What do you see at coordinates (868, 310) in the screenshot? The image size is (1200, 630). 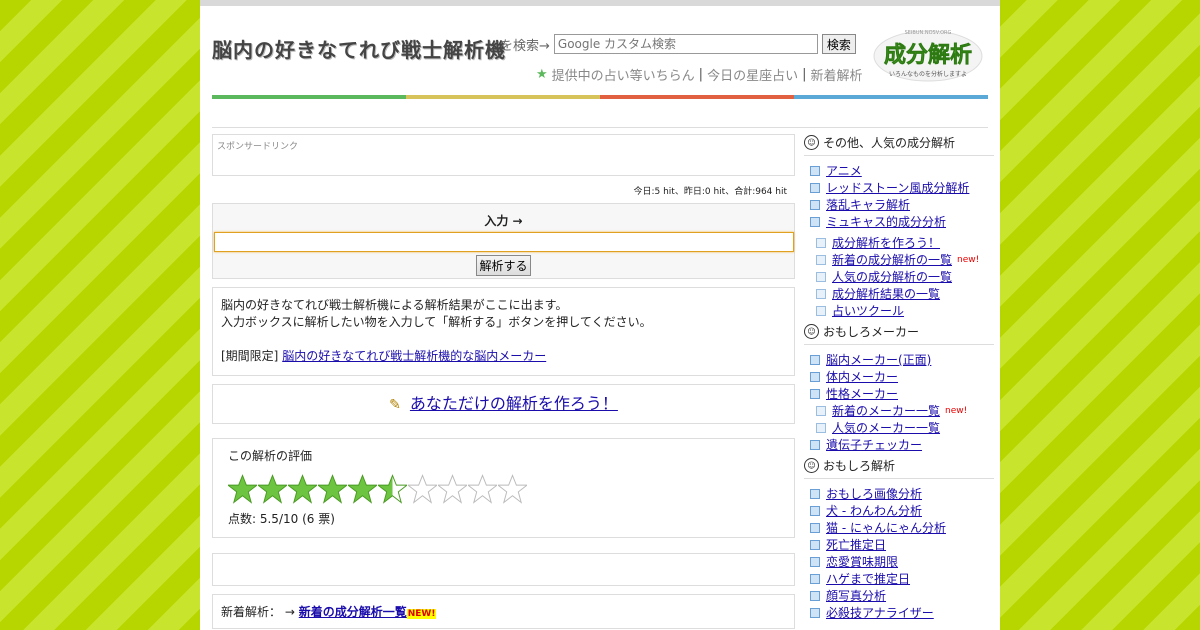 I see `sidebar-link: 占いツクール` at bounding box center [868, 310].